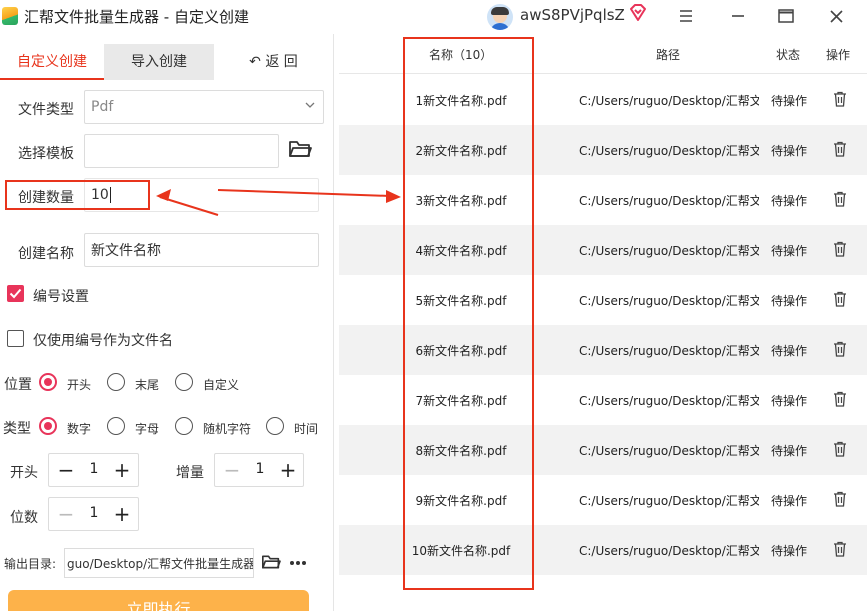  I want to click on type-option-letter: 字母, so click(147, 429).